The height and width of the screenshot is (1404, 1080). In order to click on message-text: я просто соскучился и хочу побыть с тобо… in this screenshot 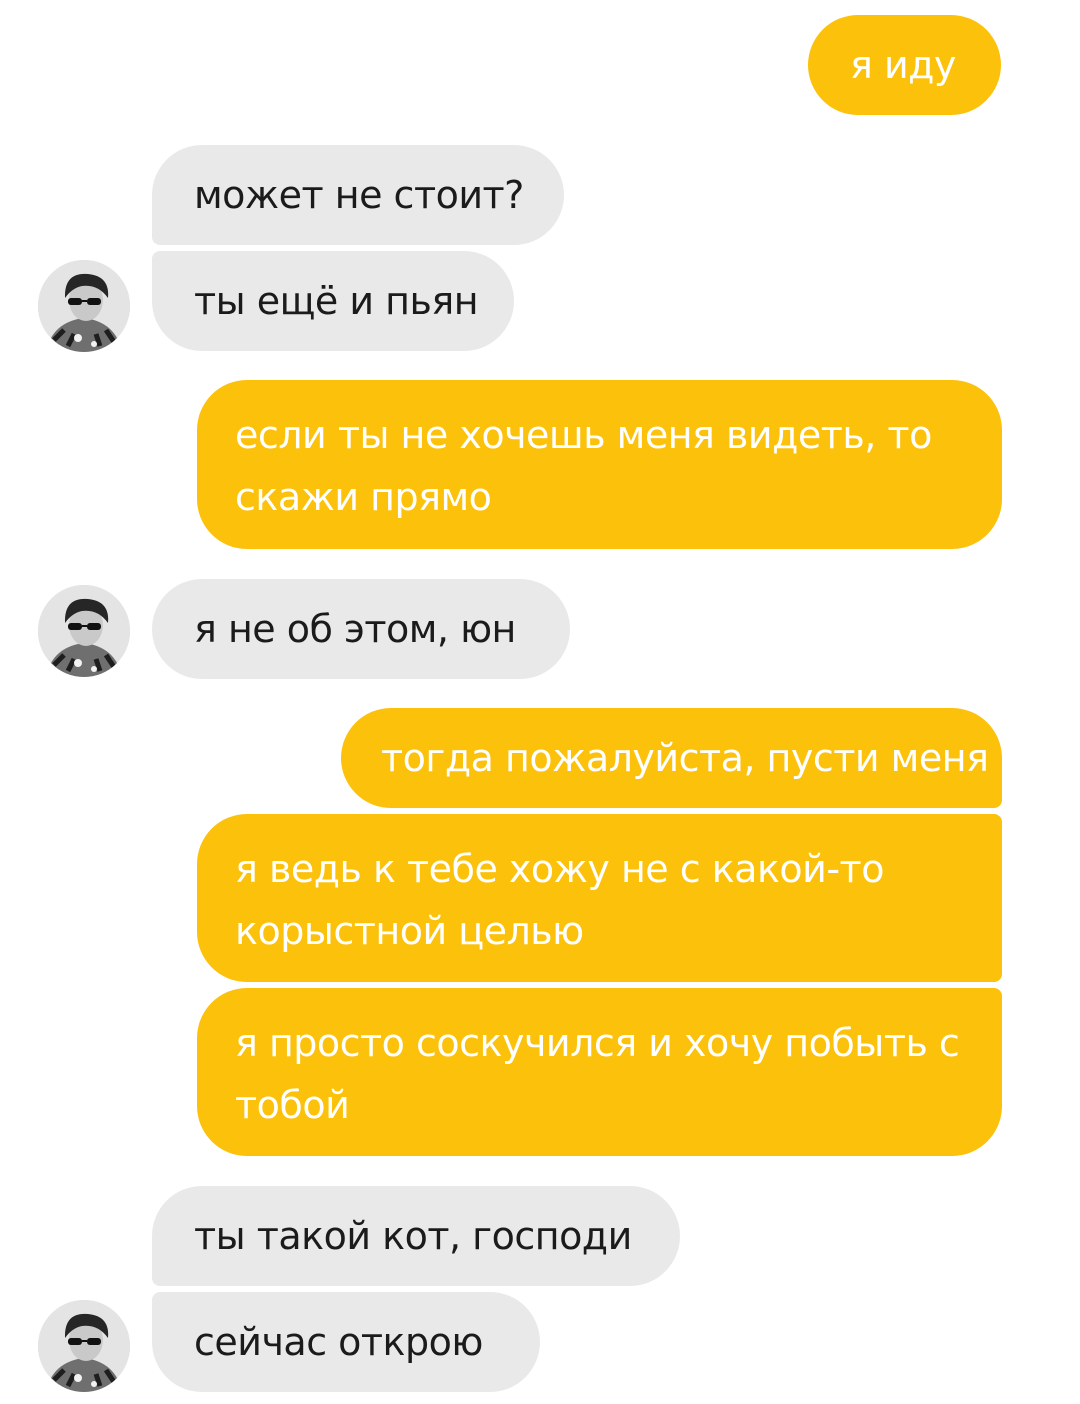, I will do `click(597, 1074)`.